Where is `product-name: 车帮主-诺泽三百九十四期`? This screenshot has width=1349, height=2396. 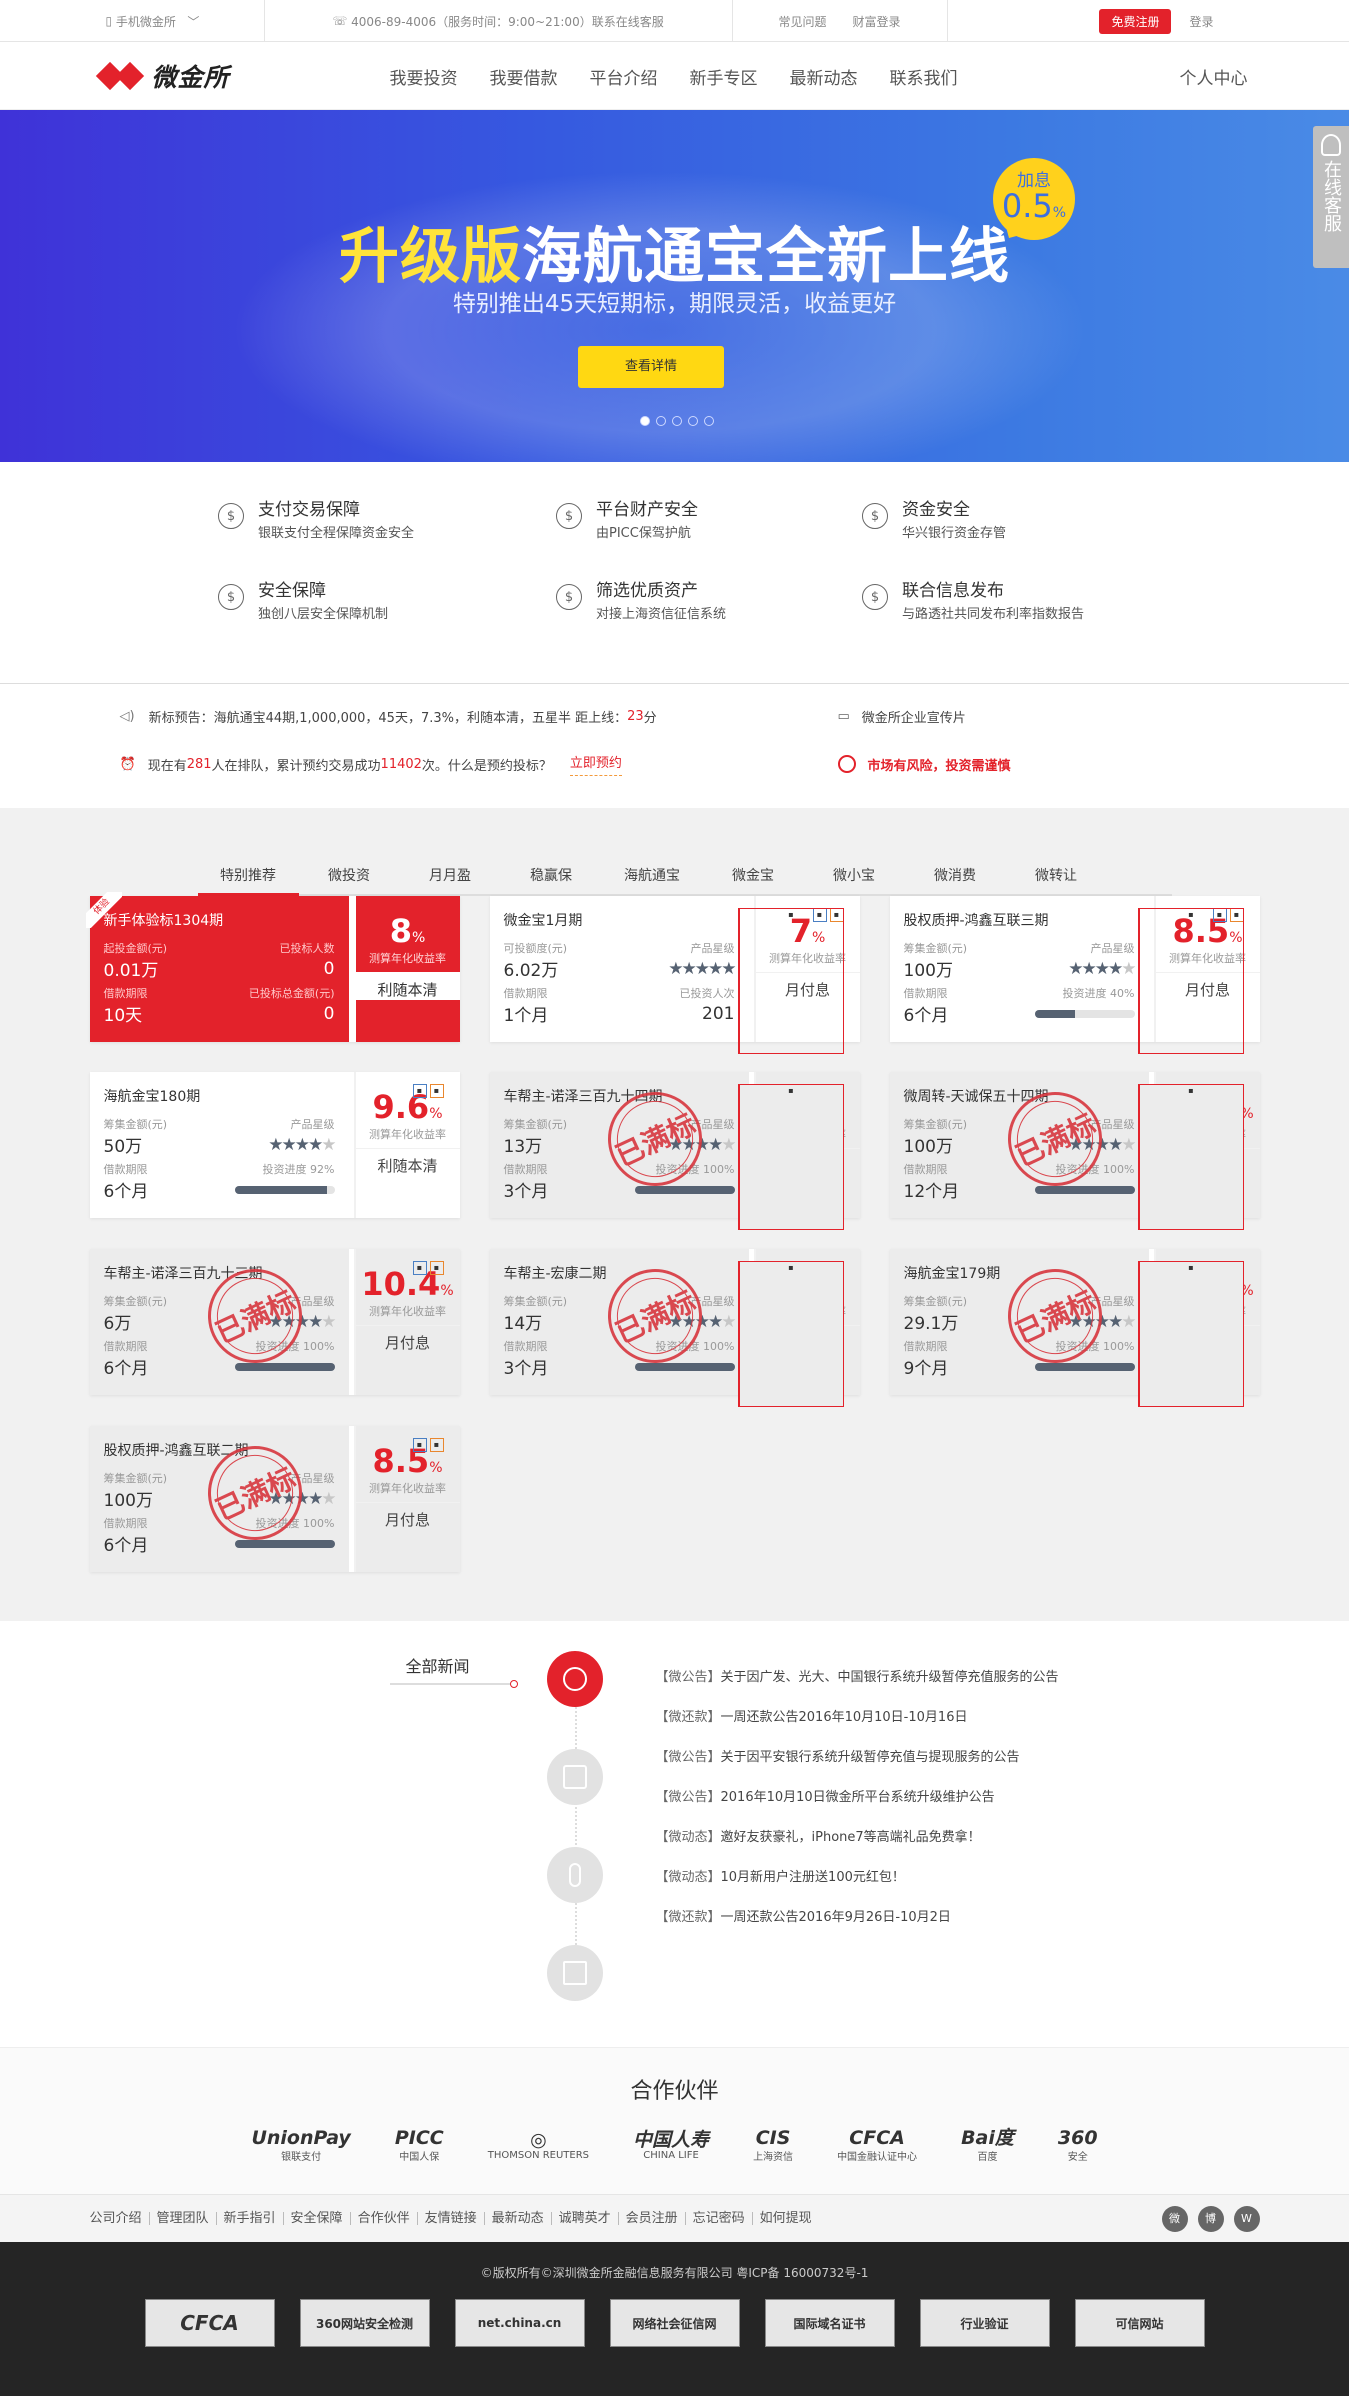
product-name: 车帮主-诺泽三百九十四期 is located at coordinates (619, 1096).